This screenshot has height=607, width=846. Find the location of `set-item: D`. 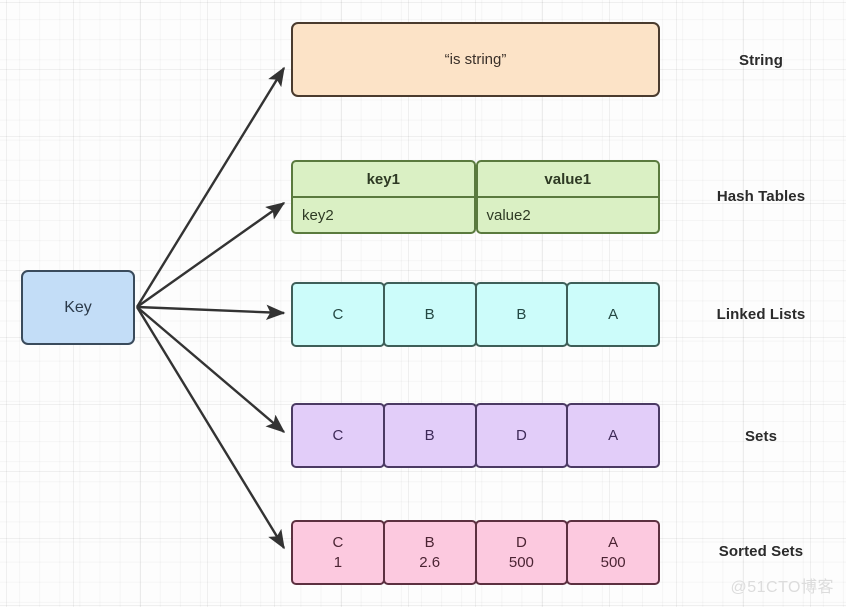

set-item: D is located at coordinates (521, 435).